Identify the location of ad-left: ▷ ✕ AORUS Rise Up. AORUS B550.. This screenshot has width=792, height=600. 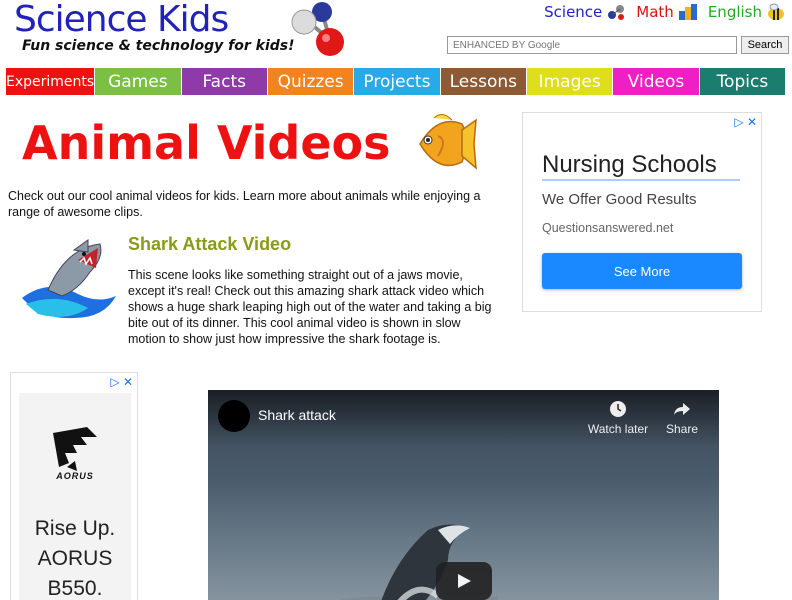
(74, 486).